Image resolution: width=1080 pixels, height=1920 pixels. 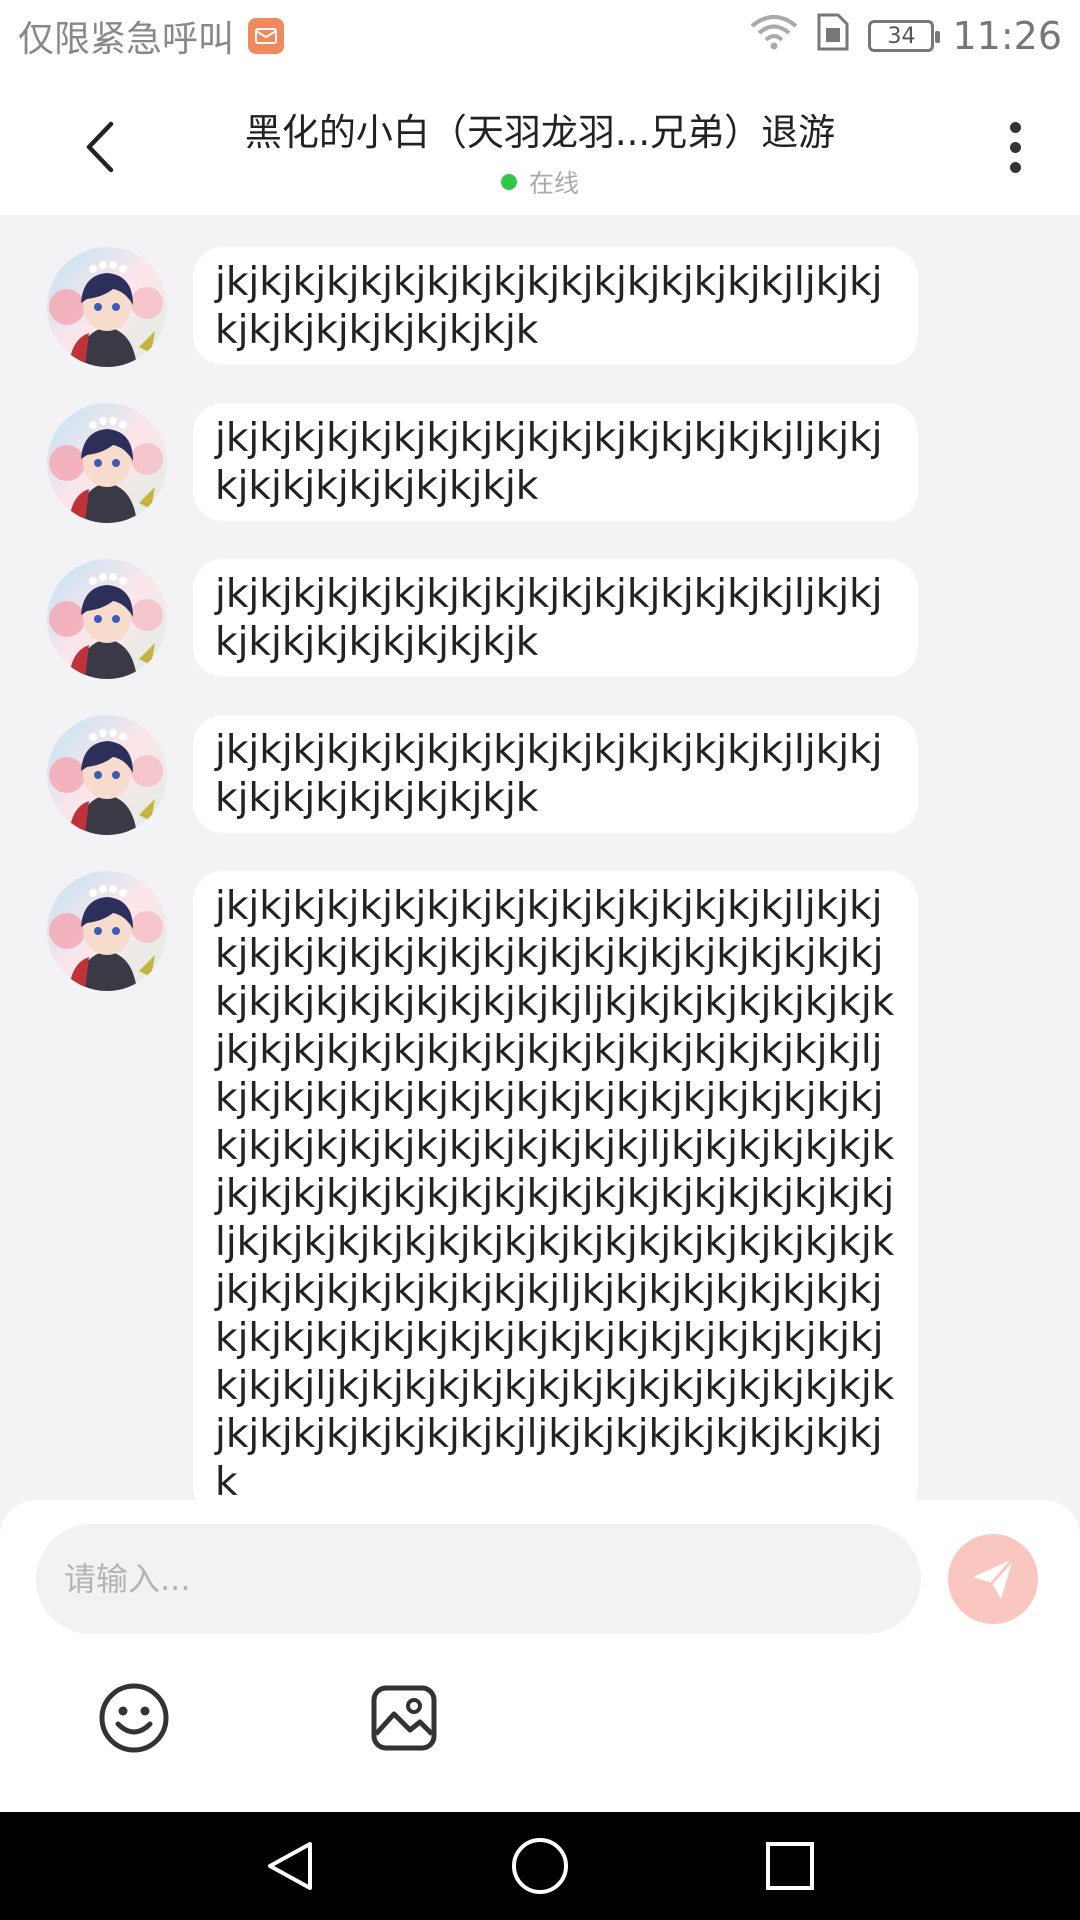 I want to click on home-circle-icon, so click(x=540, y=1866).